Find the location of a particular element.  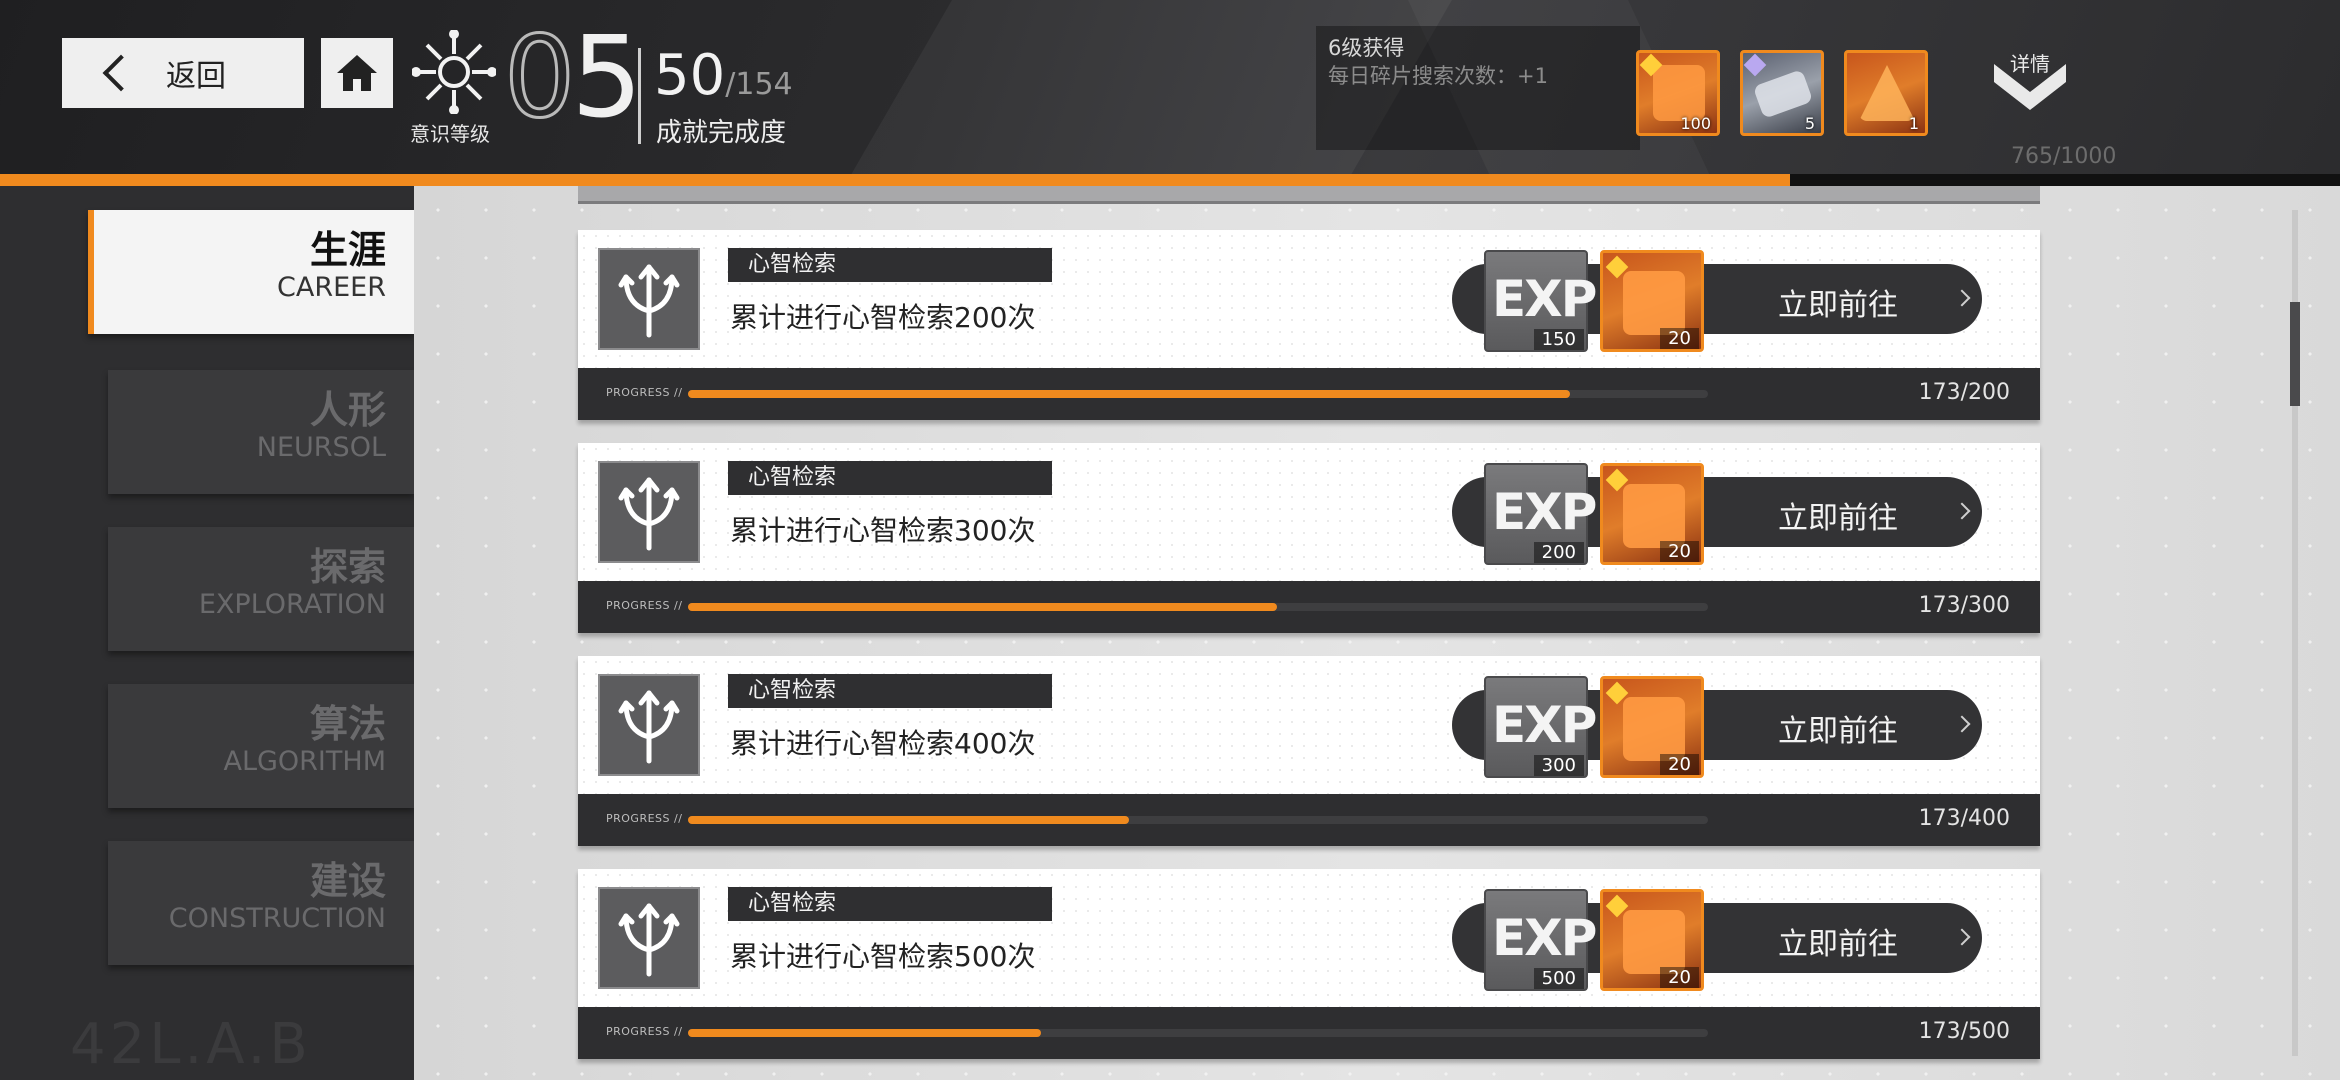

achievement-title: 累计进行心智检索400次 is located at coordinates (883, 743).